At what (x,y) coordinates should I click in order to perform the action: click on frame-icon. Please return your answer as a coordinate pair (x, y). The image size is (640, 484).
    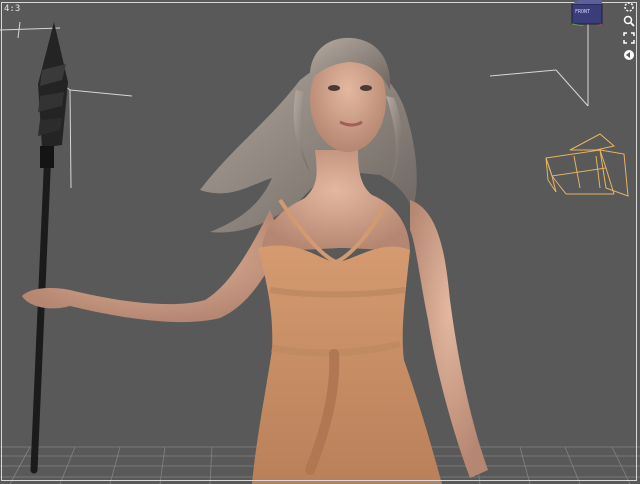
    Looking at the image, I should click on (629, 38).